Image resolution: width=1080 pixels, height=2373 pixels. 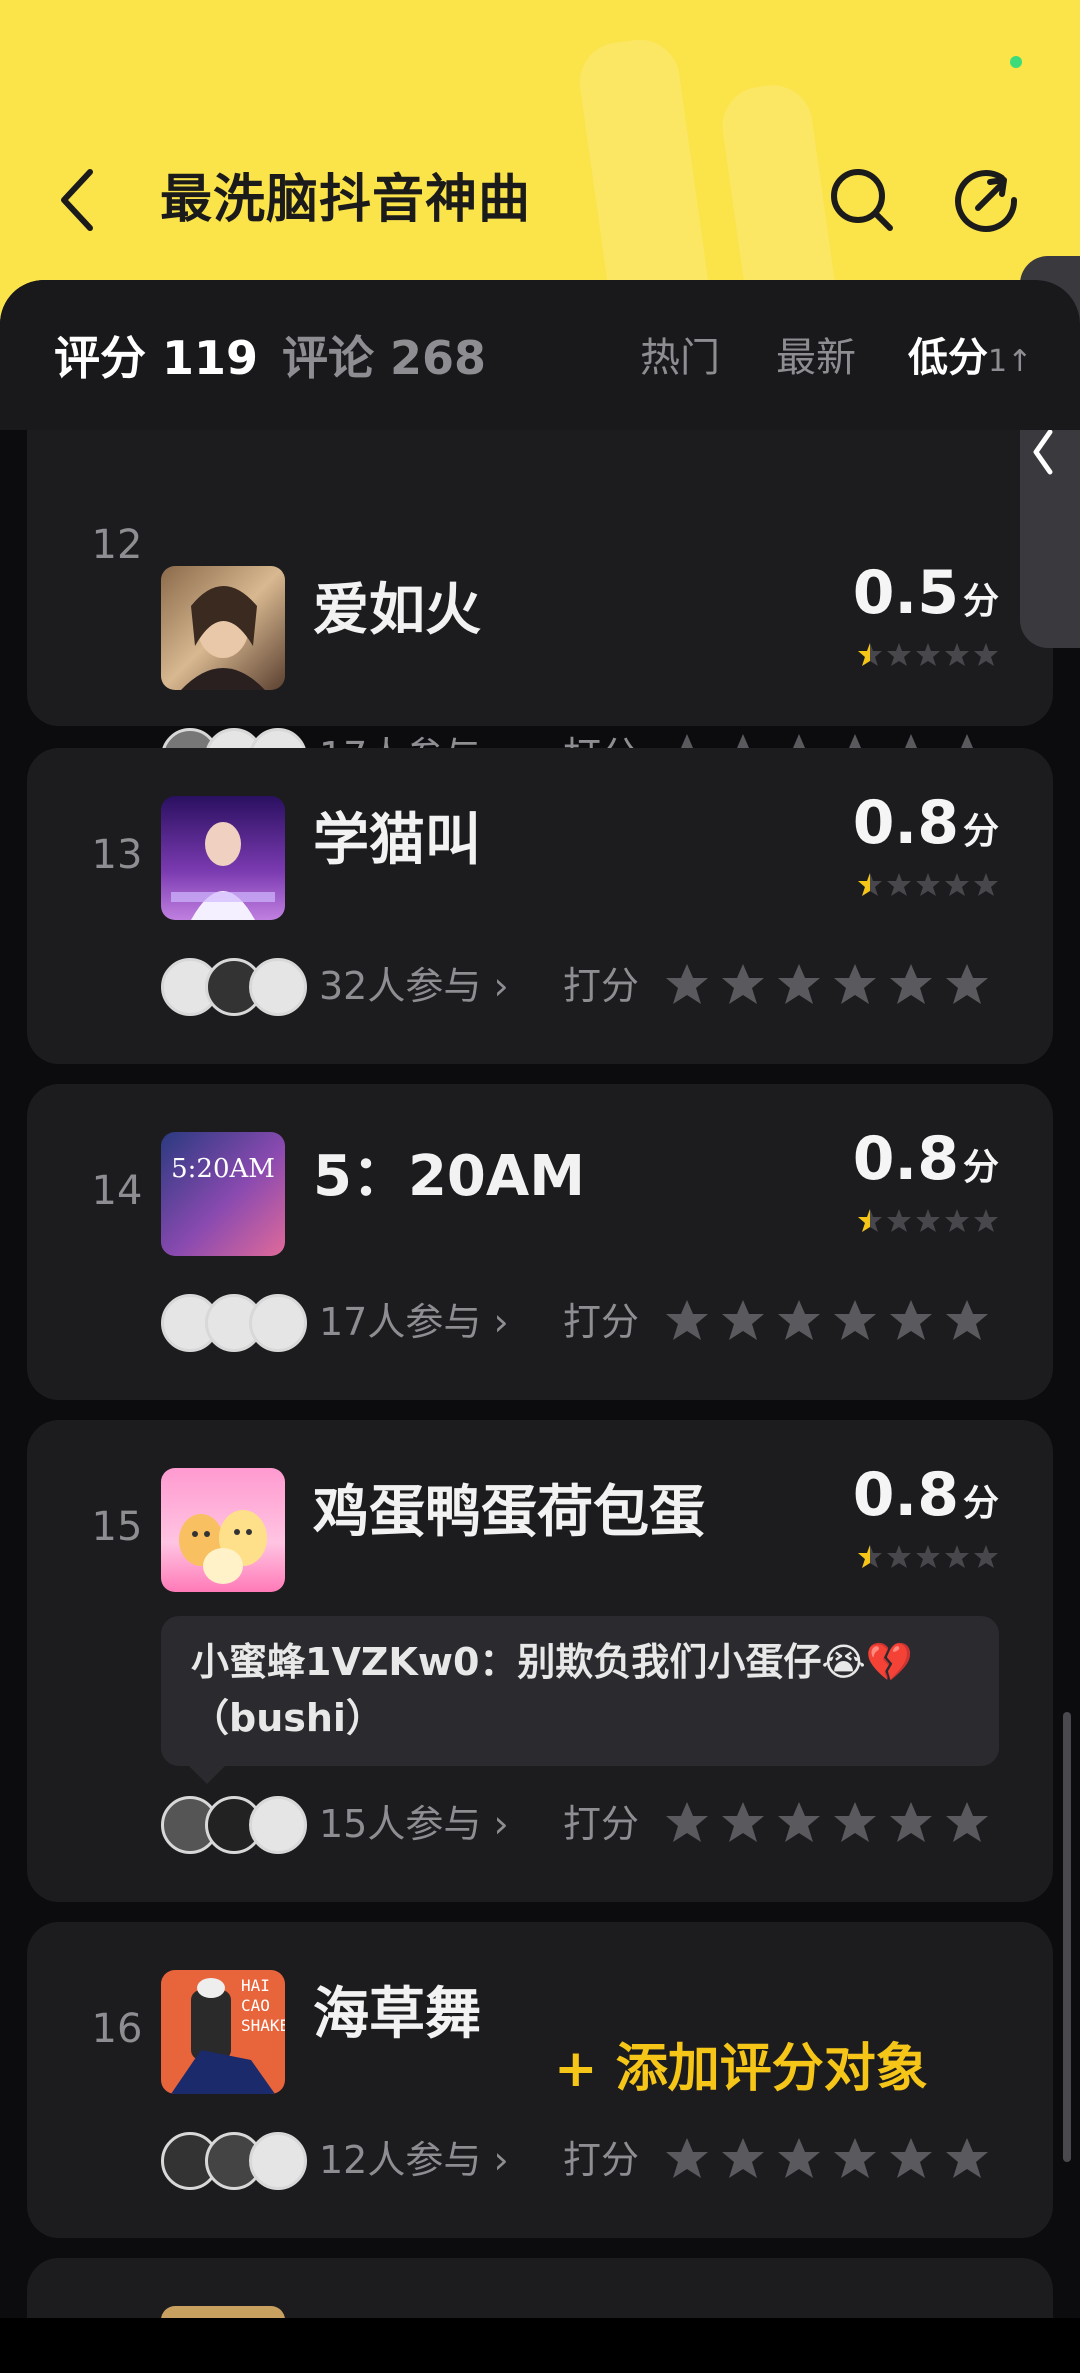 What do you see at coordinates (223, 1194) in the screenshot?
I see `cover-image: 5:20AM` at bounding box center [223, 1194].